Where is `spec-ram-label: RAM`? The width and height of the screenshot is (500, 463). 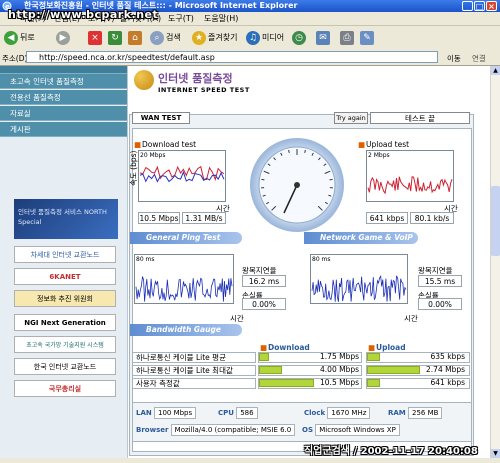
spec-ram-label: RAM is located at coordinates (397, 413).